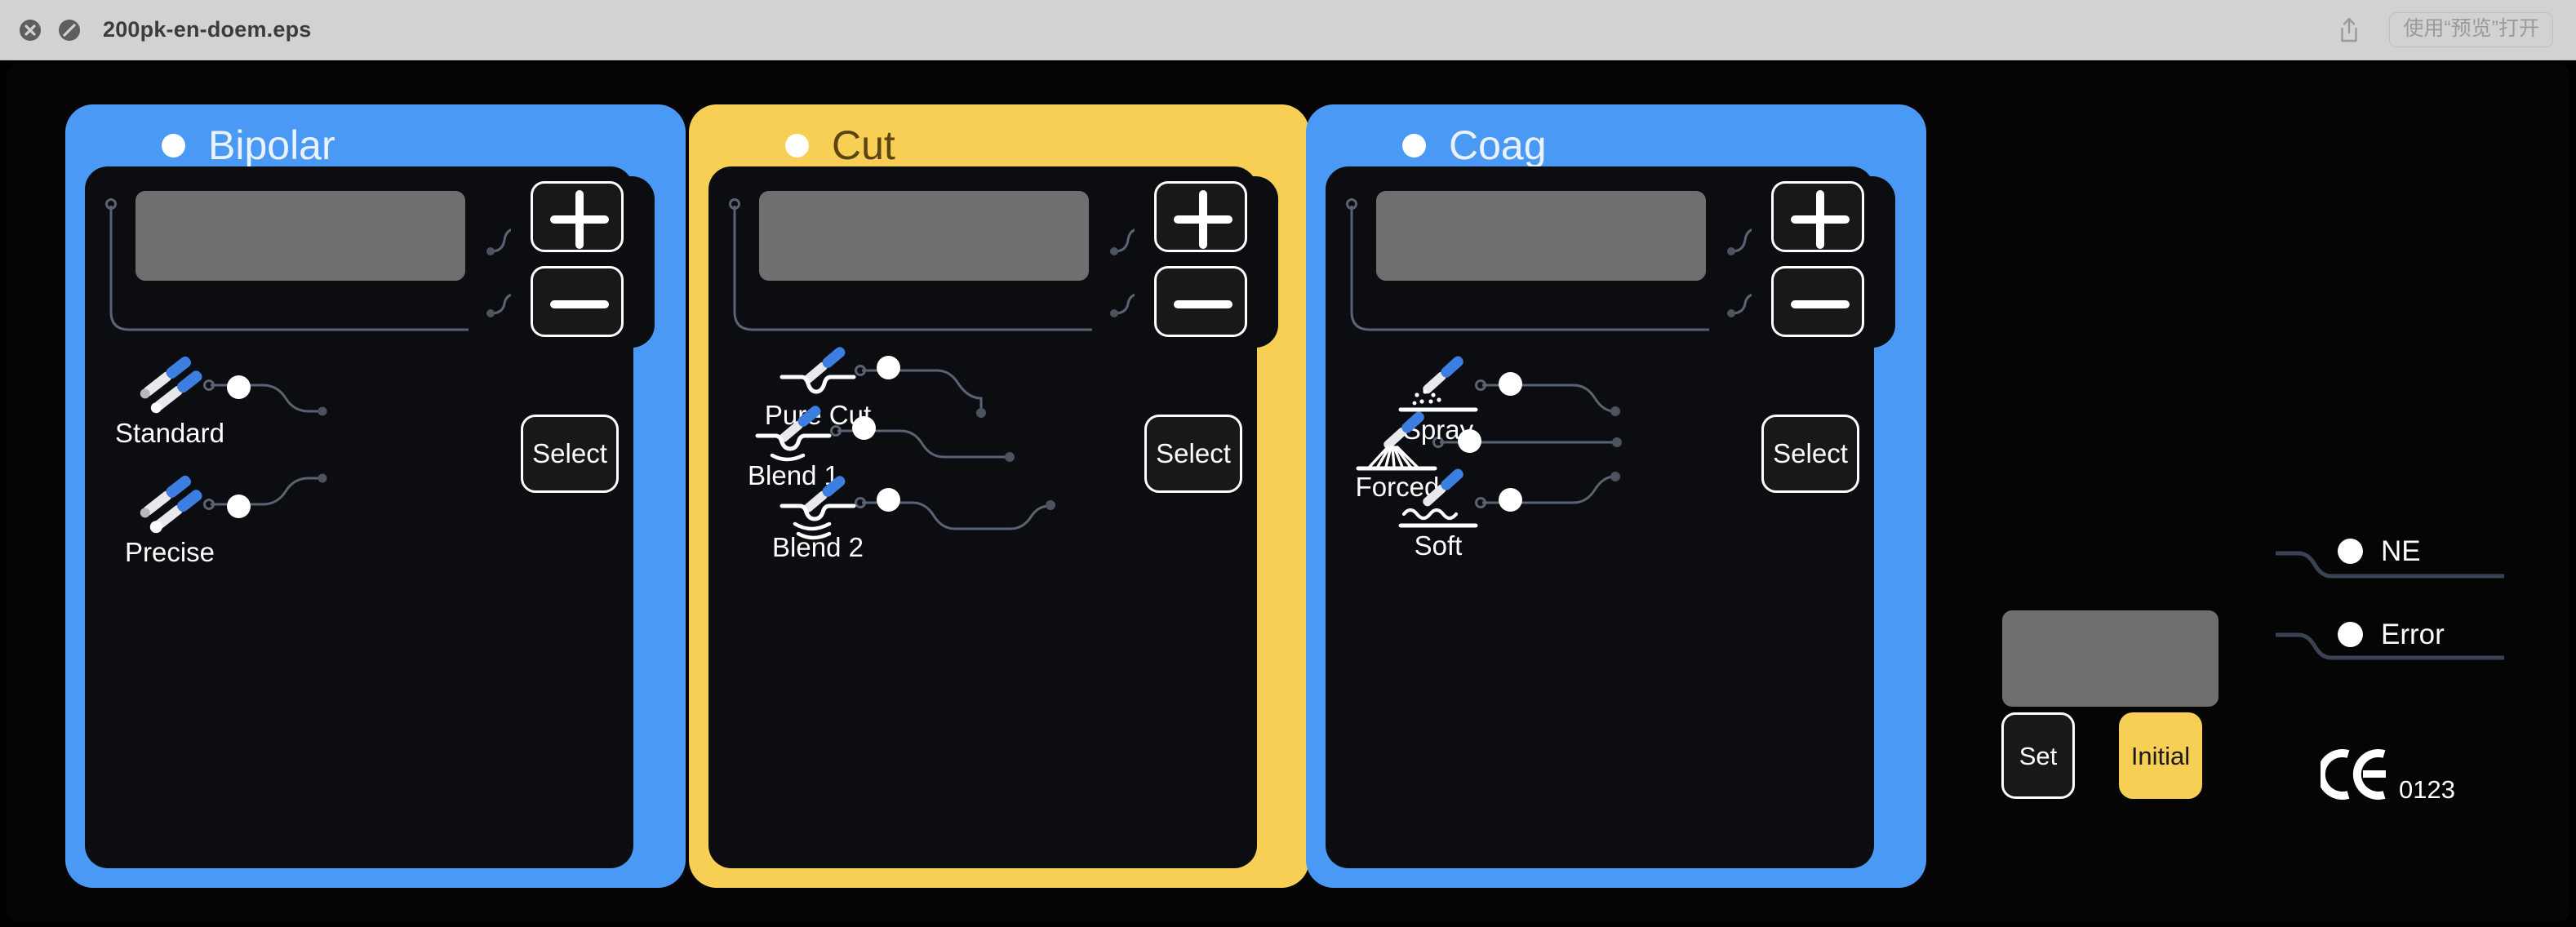 The width and height of the screenshot is (2576, 927). I want to click on close-circle-icon, so click(30, 30).